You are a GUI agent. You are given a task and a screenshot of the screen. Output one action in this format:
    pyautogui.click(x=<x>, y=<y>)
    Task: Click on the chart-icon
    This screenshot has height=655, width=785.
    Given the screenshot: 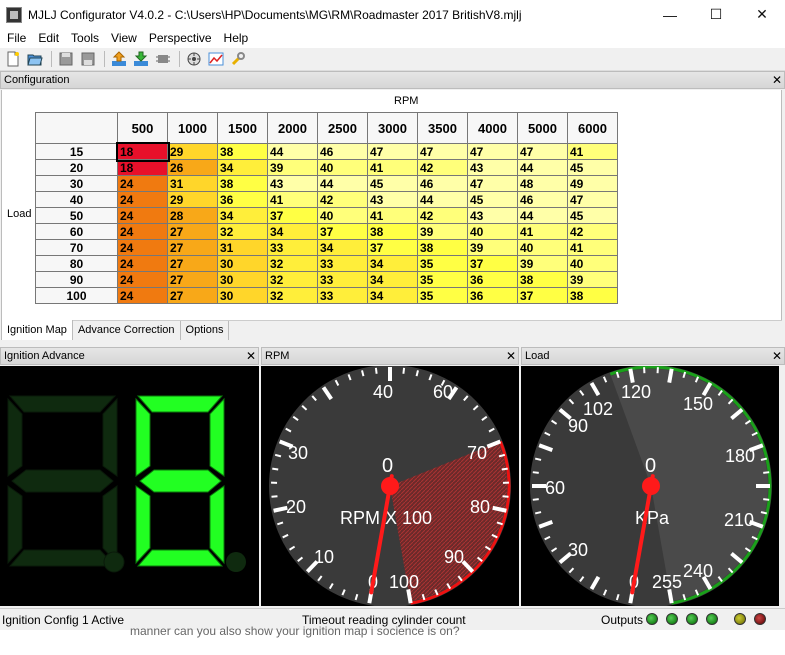 What is the action you would take?
    pyautogui.click(x=216, y=59)
    